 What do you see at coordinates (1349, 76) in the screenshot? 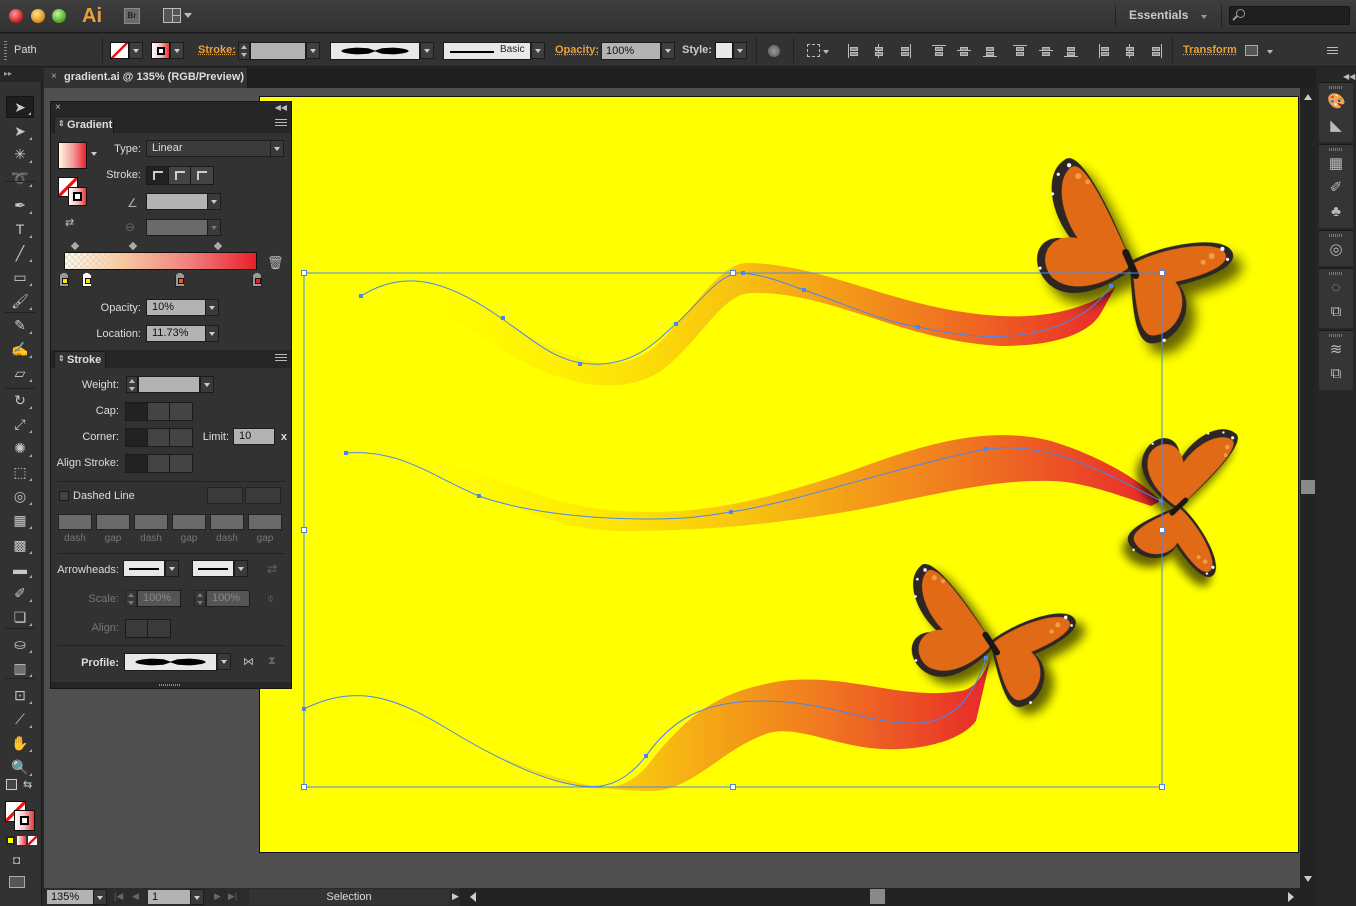
I see `collapse-dock-icon: ◀◀` at bounding box center [1349, 76].